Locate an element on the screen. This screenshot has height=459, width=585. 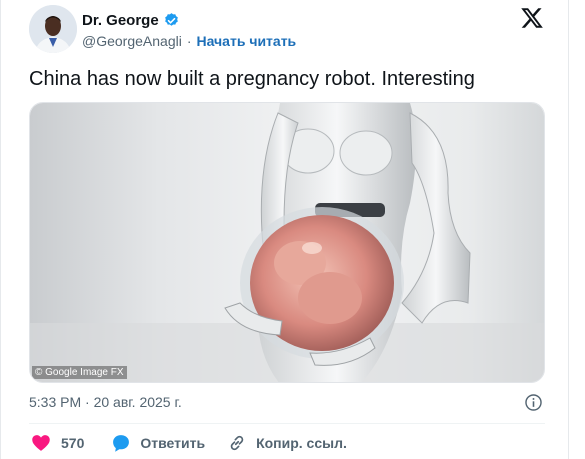
image-watermark: © Google Image FX is located at coordinates (79, 372).